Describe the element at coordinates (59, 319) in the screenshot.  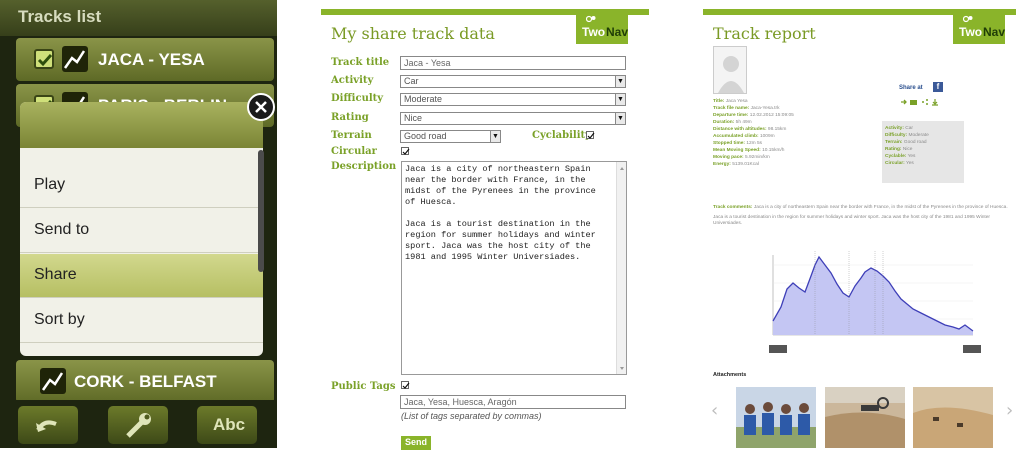
I see `menu-item-label: Sort by` at that location.